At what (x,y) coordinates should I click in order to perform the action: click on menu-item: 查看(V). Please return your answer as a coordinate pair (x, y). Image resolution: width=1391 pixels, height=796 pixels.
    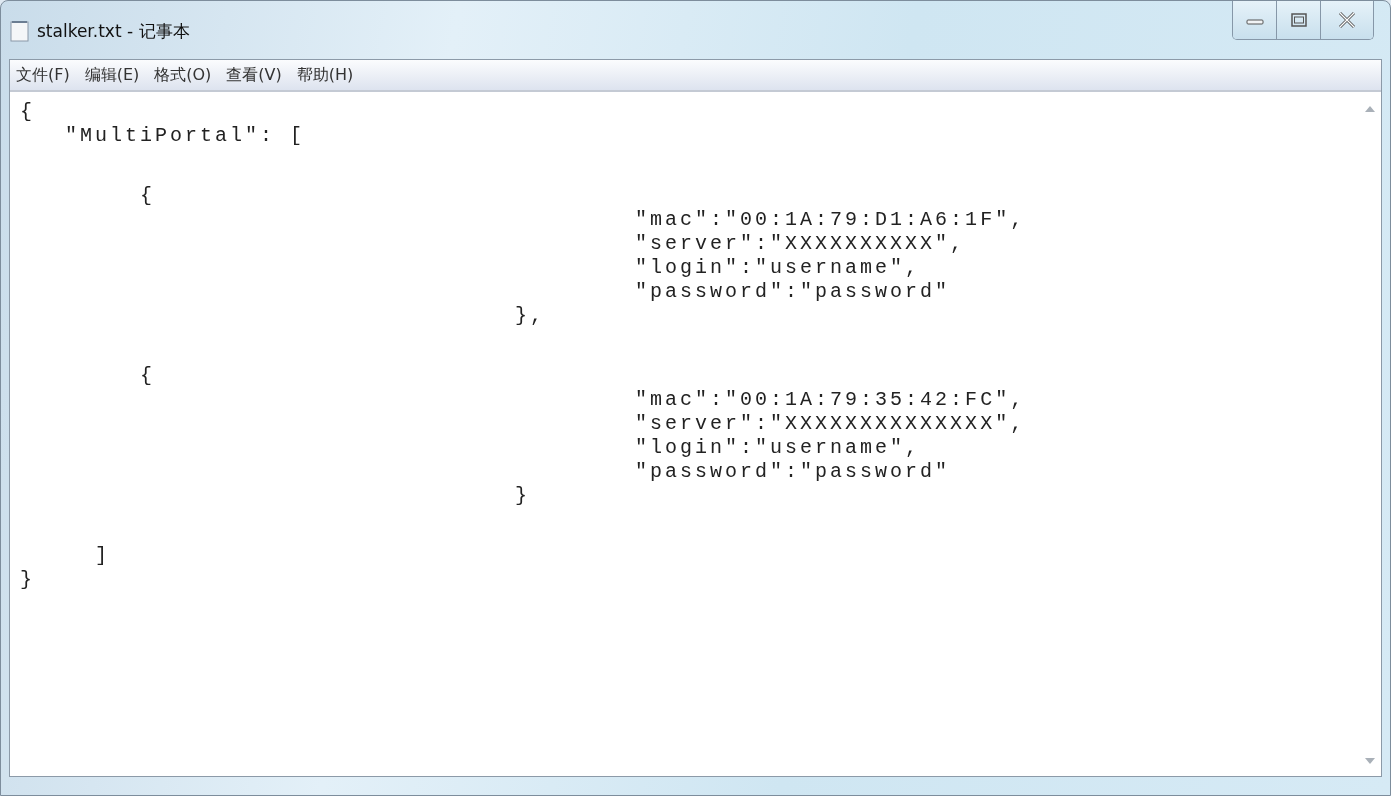
    Looking at the image, I should click on (254, 75).